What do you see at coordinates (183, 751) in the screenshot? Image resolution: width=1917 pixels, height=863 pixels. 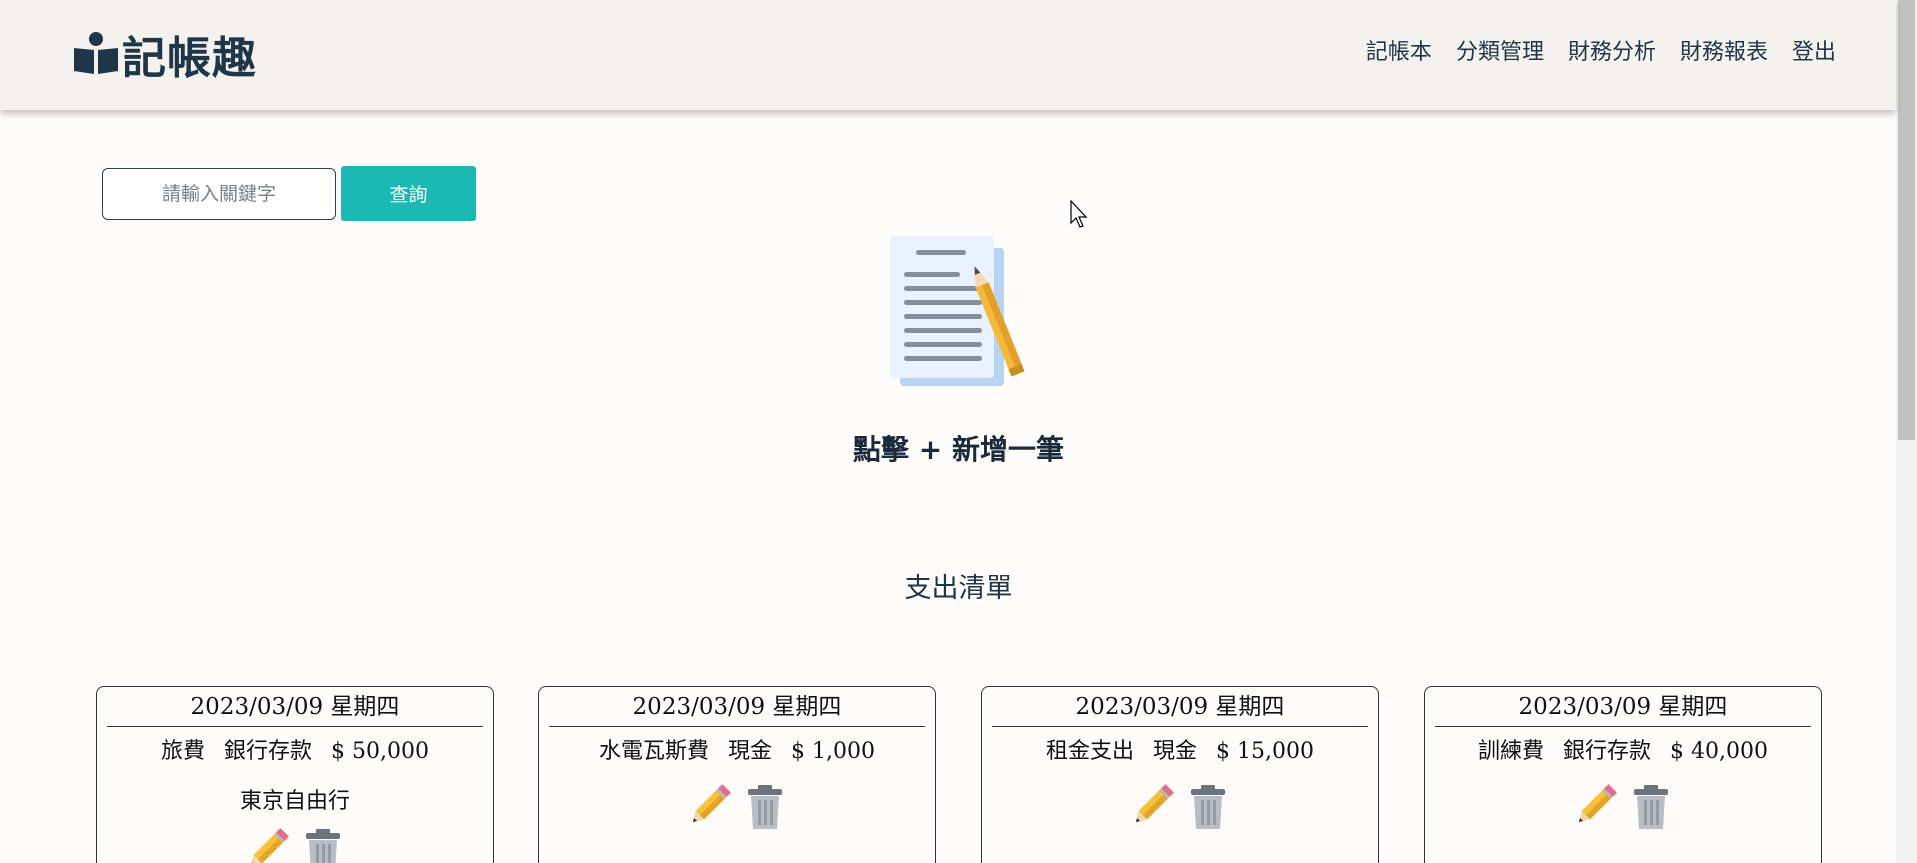 I see `card-category: 旅費` at bounding box center [183, 751].